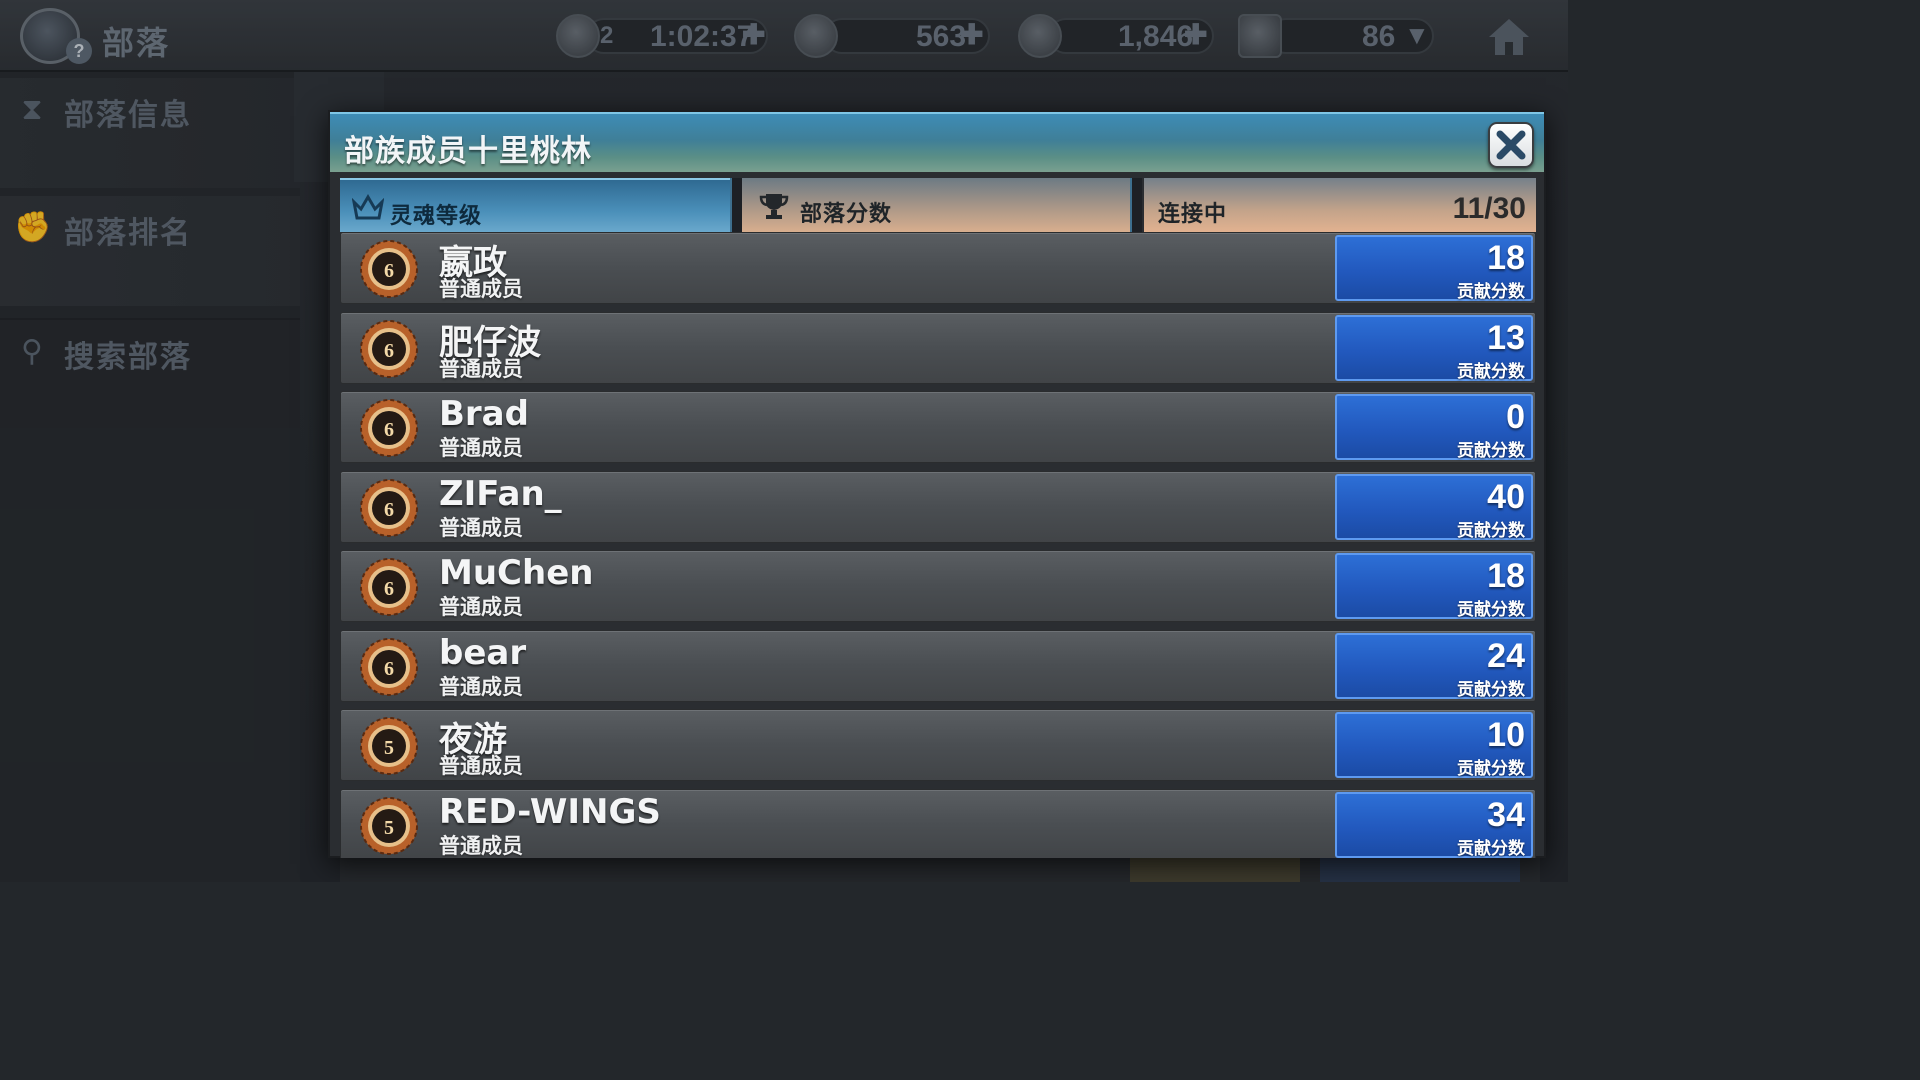 This screenshot has width=1920, height=1080. What do you see at coordinates (1040, 36) in the screenshot?
I see `gem-icon` at bounding box center [1040, 36].